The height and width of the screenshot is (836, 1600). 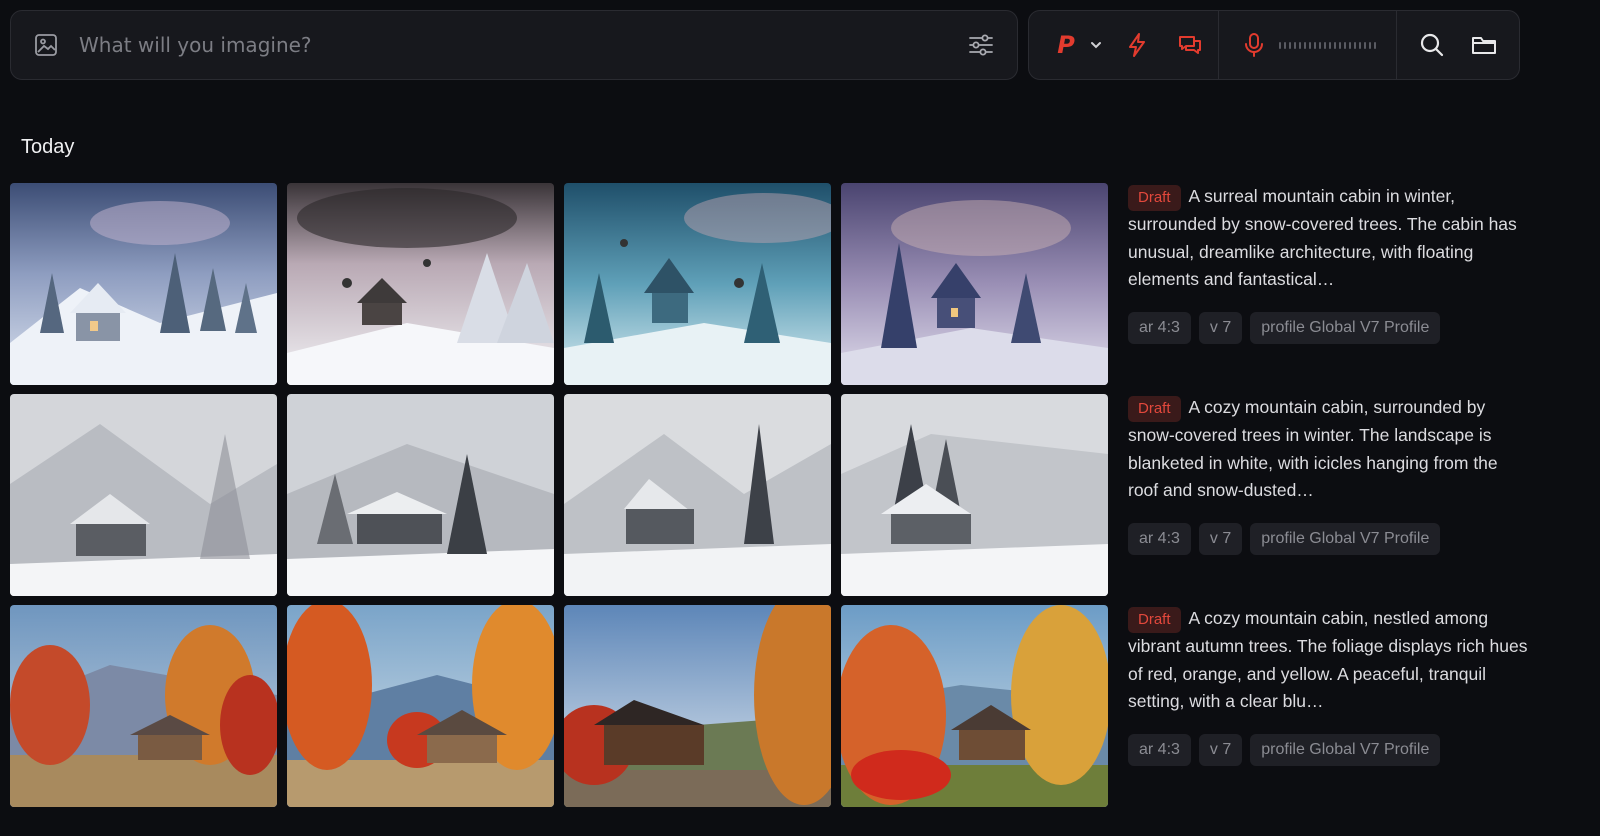 I want to click on search-controls, so click(x=1447, y=45).